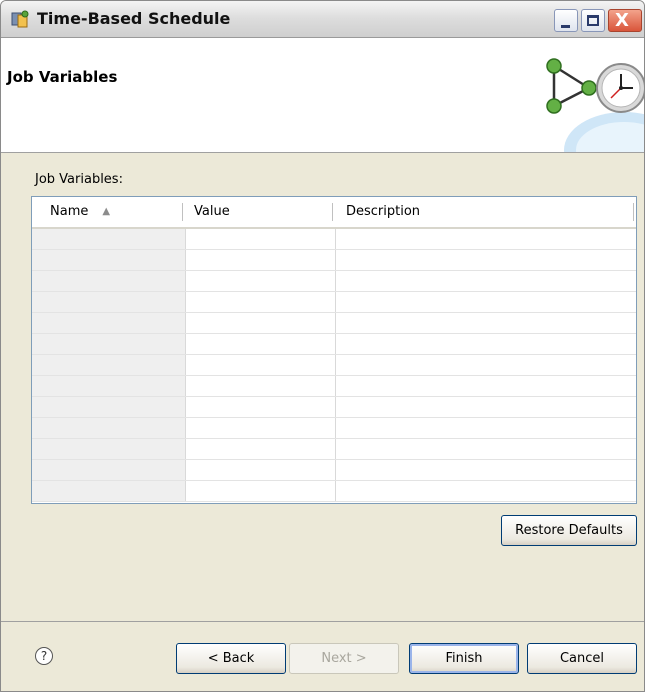 Image resolution: width=645 pixels, height=692 pixels. Describe the element at coordinates (134, 18) in the screenshot. I see `window-title: Time-Based Schedule` at that location.